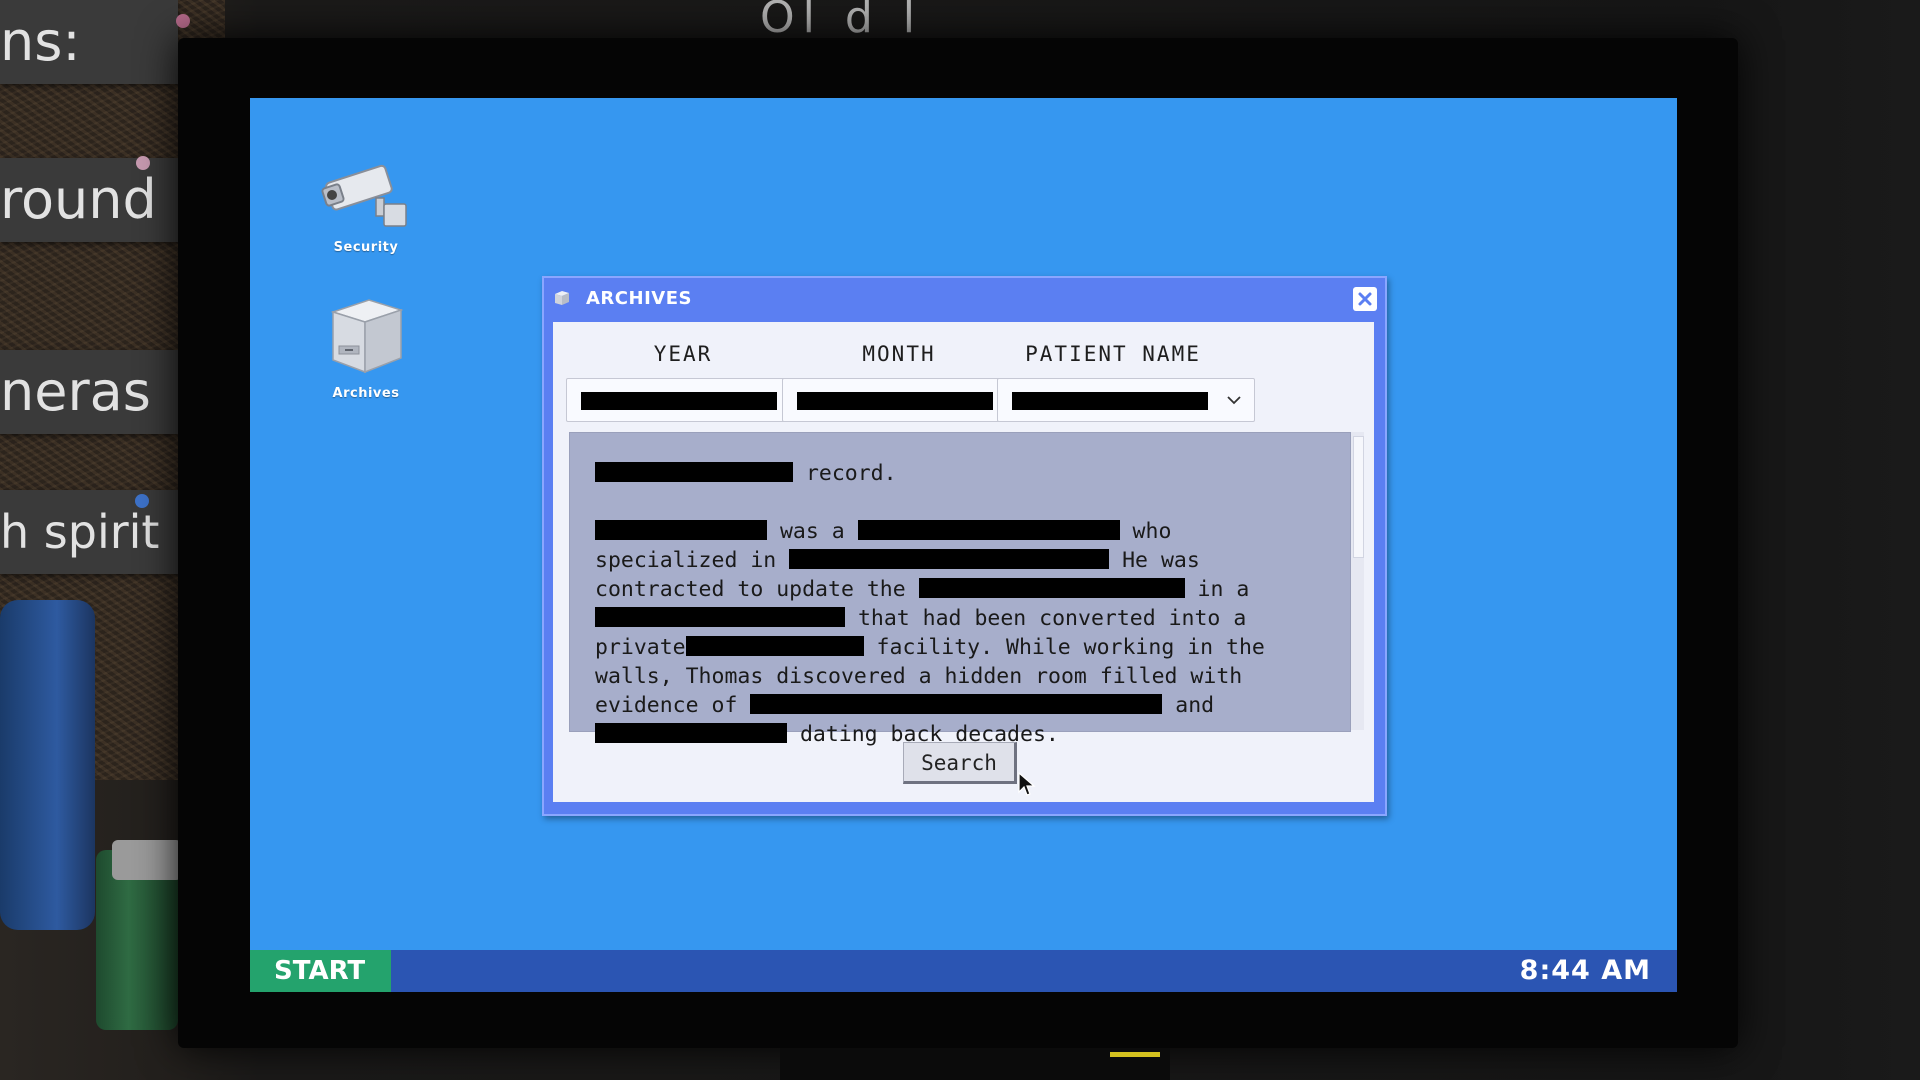  Describe the element at coordinates (89, 392) in the screenshot. I see `corkboard-card-3: neras` at that location.